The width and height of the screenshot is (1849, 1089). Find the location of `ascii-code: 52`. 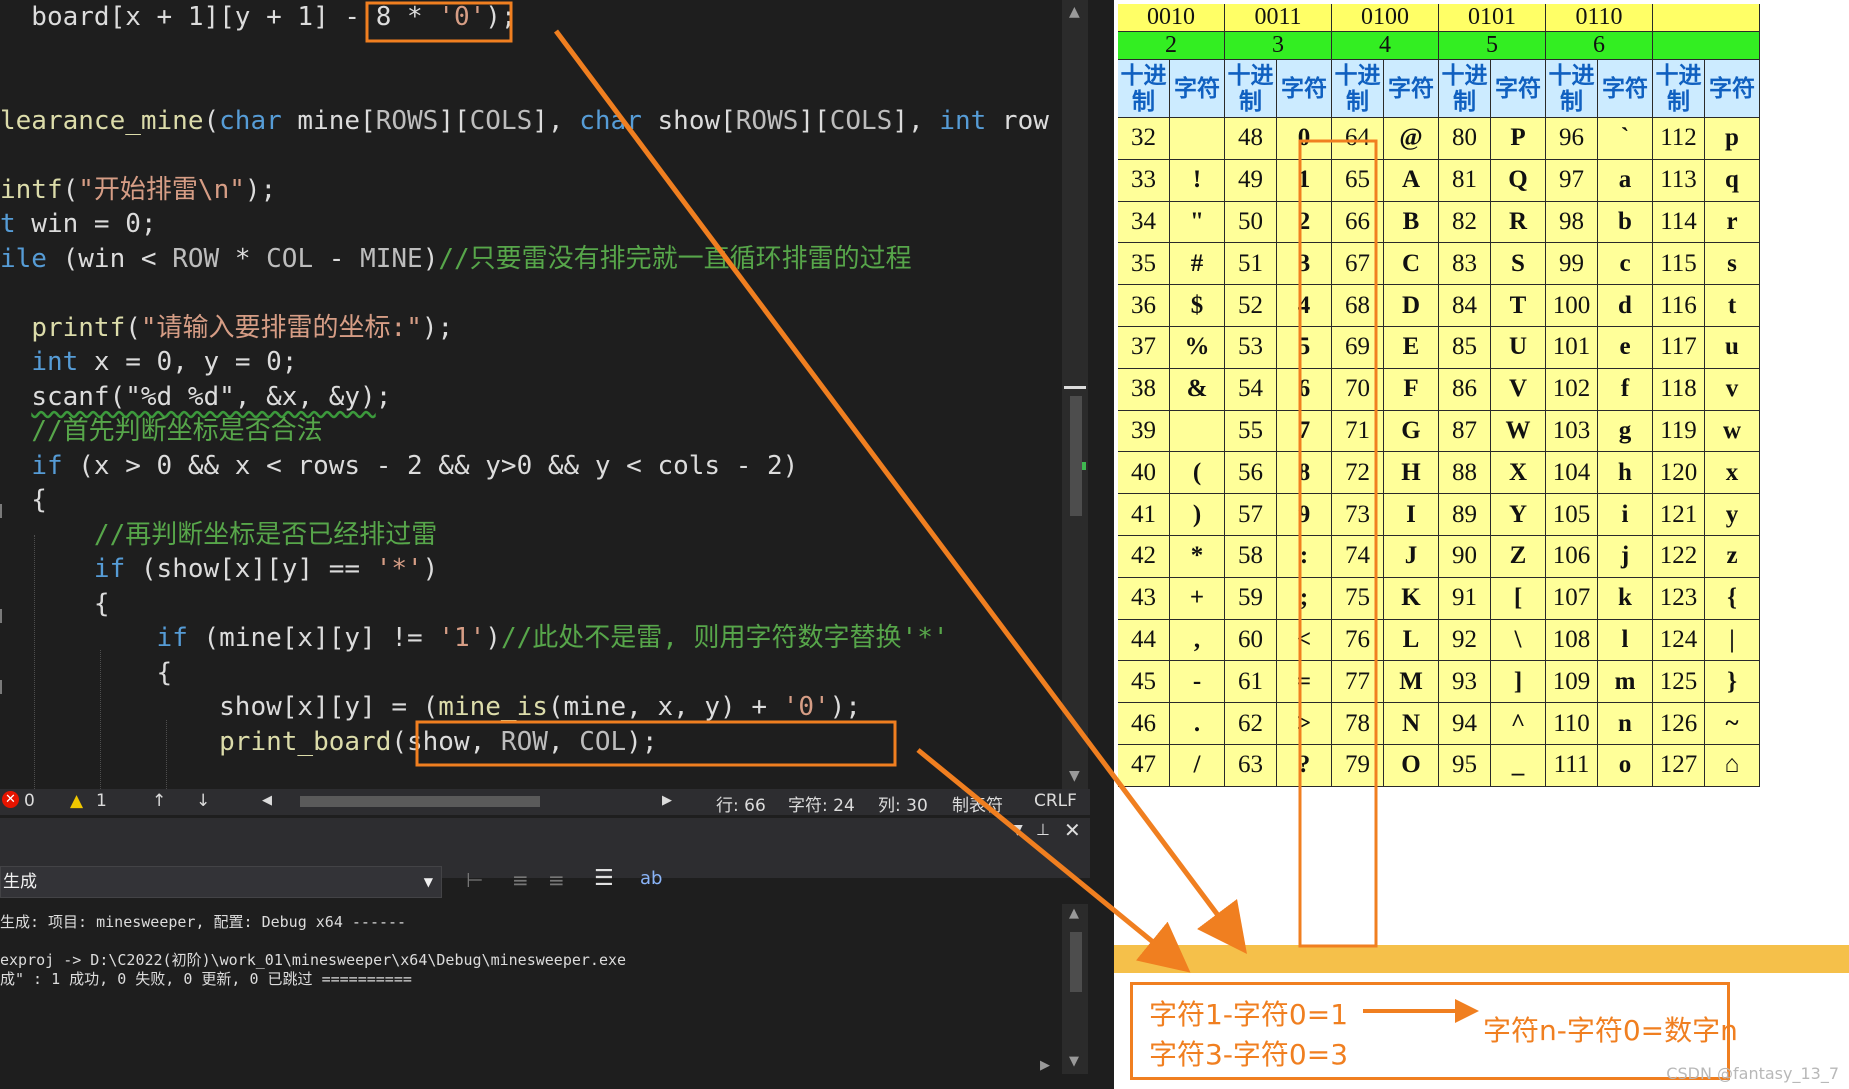

ascii-code: 52 is located at coordinates (1251, 306).